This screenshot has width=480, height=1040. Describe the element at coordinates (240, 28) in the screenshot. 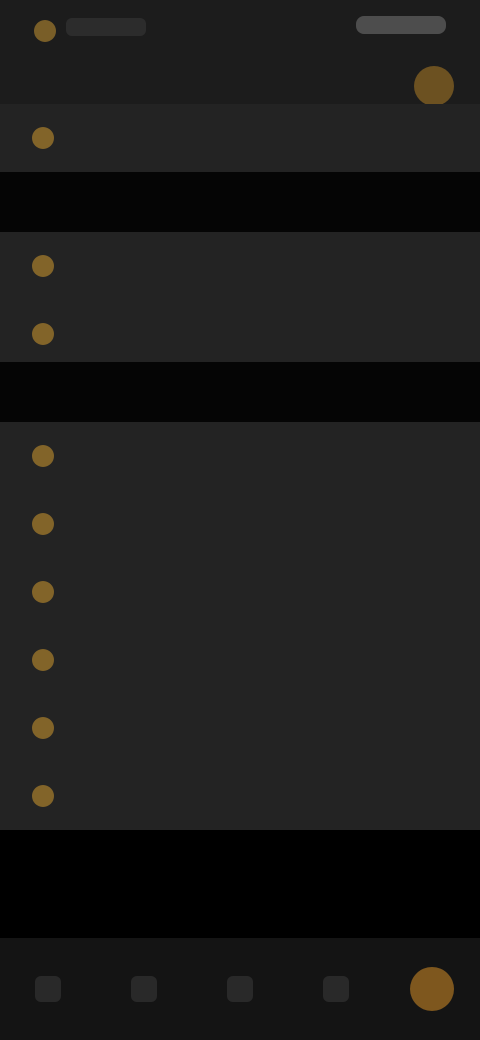

I see `status-bar` at that location.